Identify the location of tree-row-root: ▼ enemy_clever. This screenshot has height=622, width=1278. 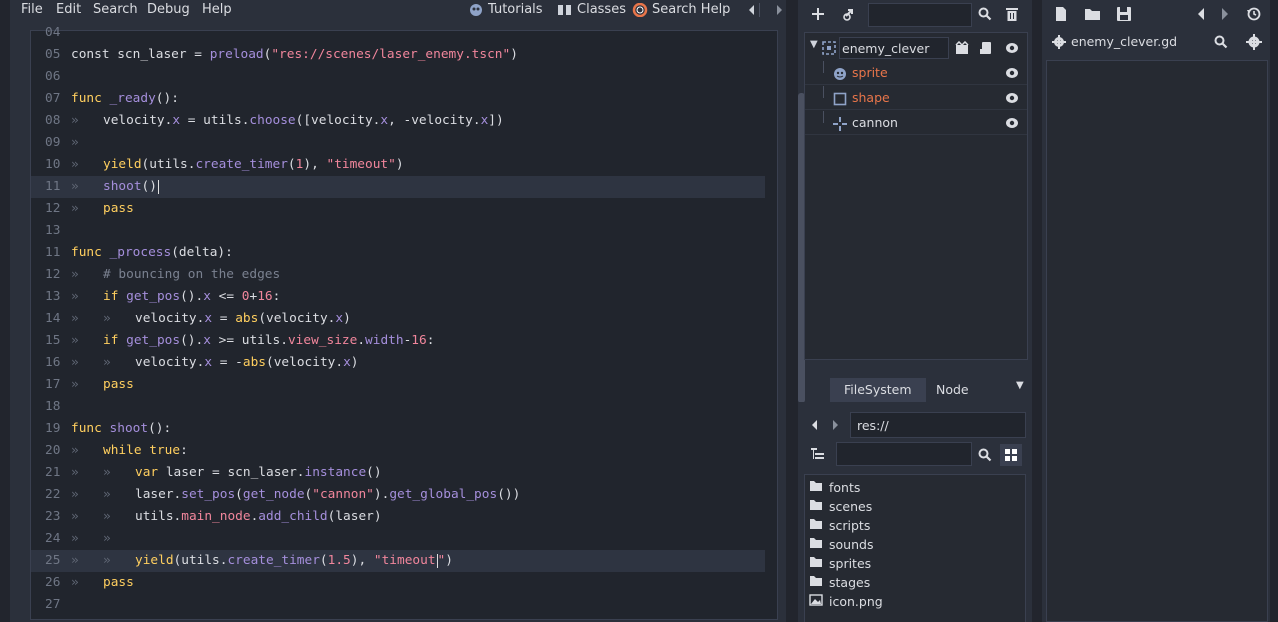
(916, 48).